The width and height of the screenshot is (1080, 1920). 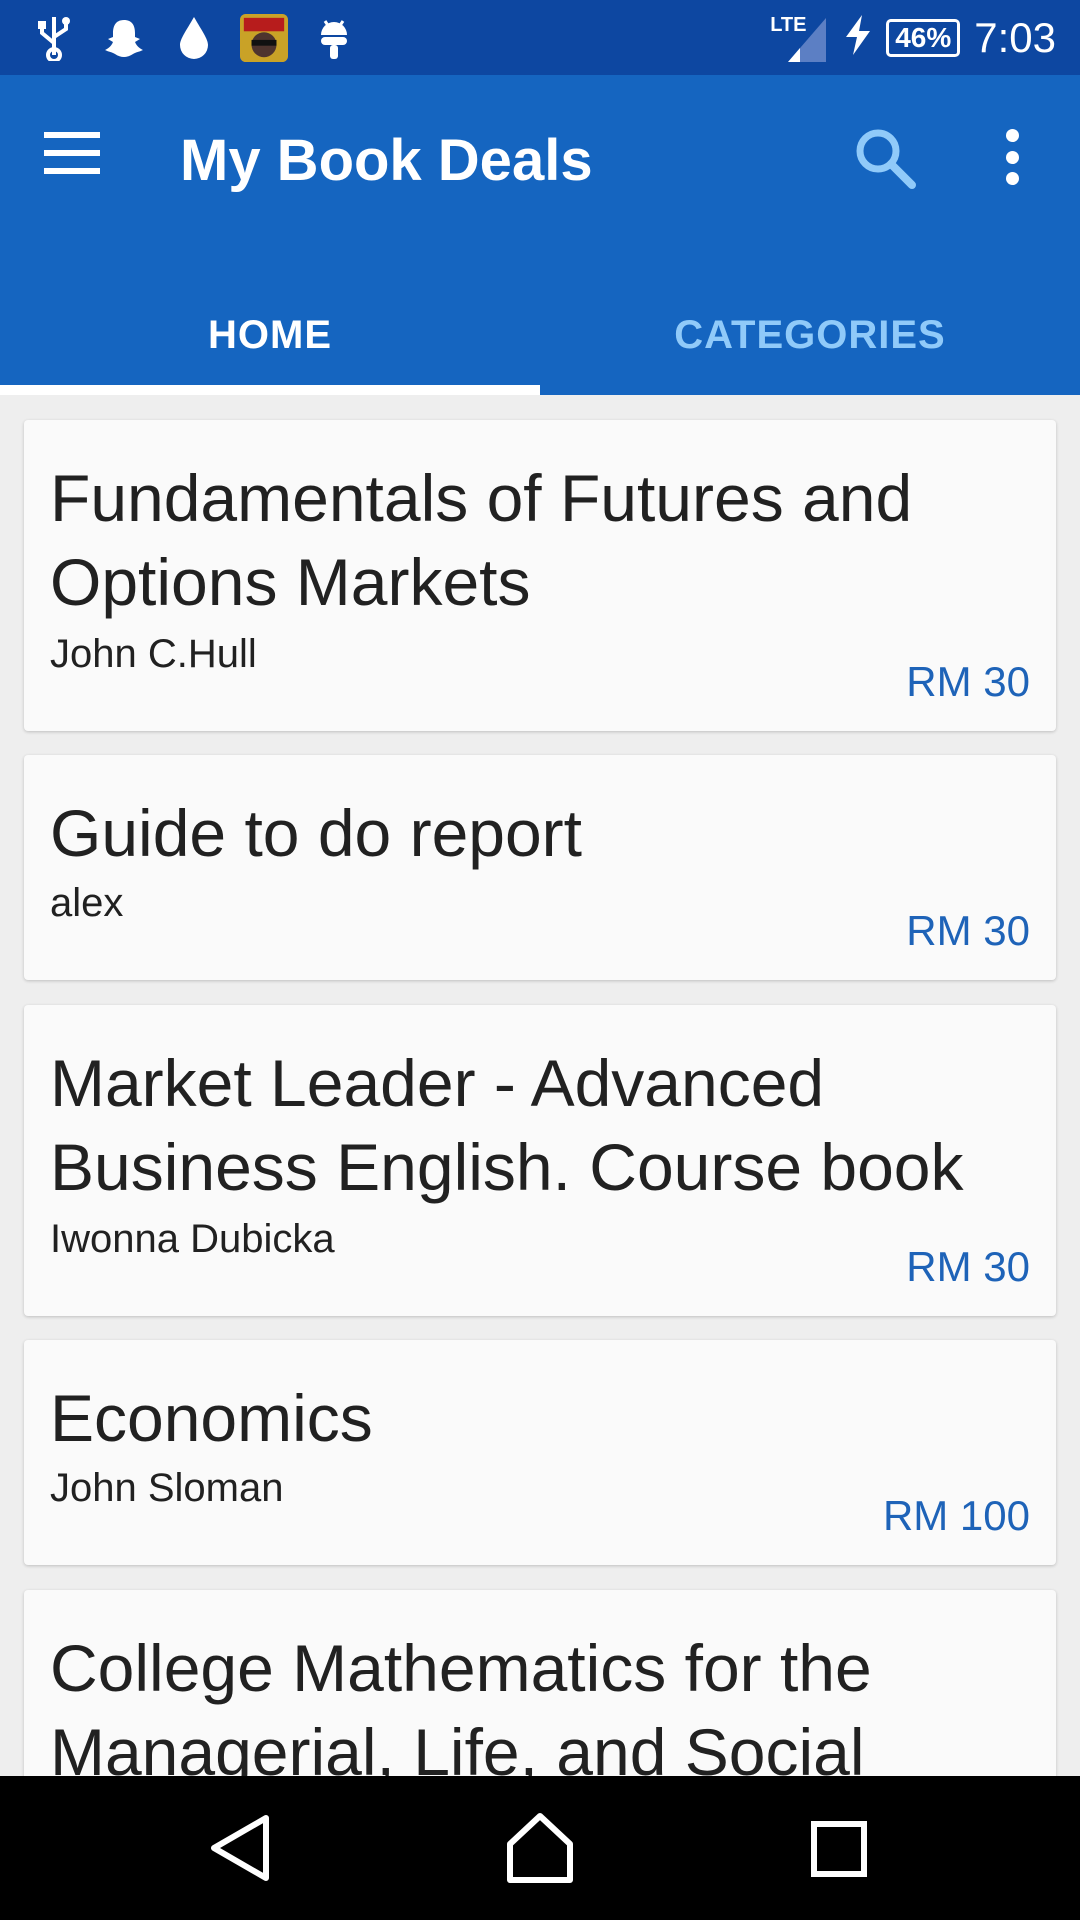 What do you see at coordinates (956, 1515) in the screenshot?
I see `book-price: RM 100` at bounding box center [956, 1515].